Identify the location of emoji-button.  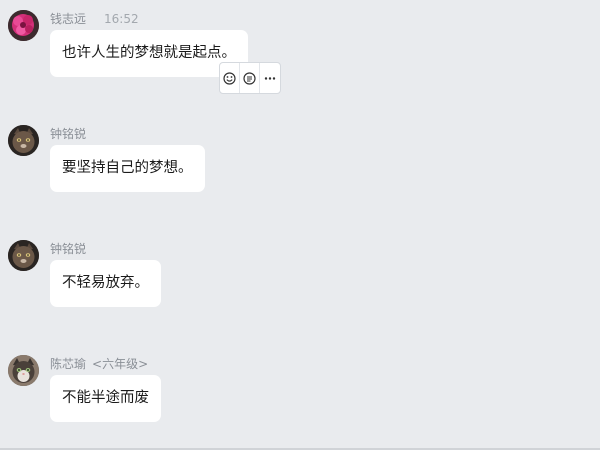
(230, 78).